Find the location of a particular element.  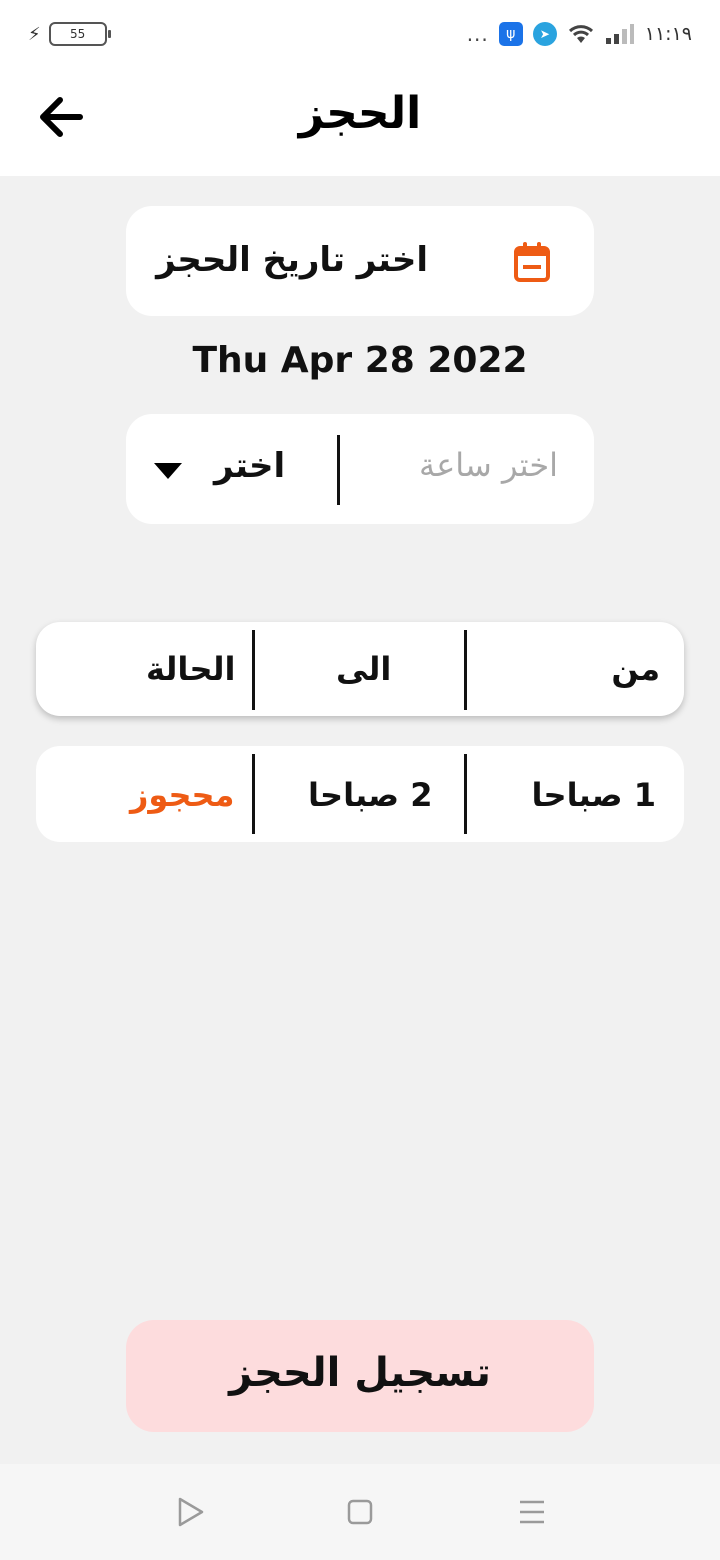

menu-lines-icon is located at coordinates (532, 1512).